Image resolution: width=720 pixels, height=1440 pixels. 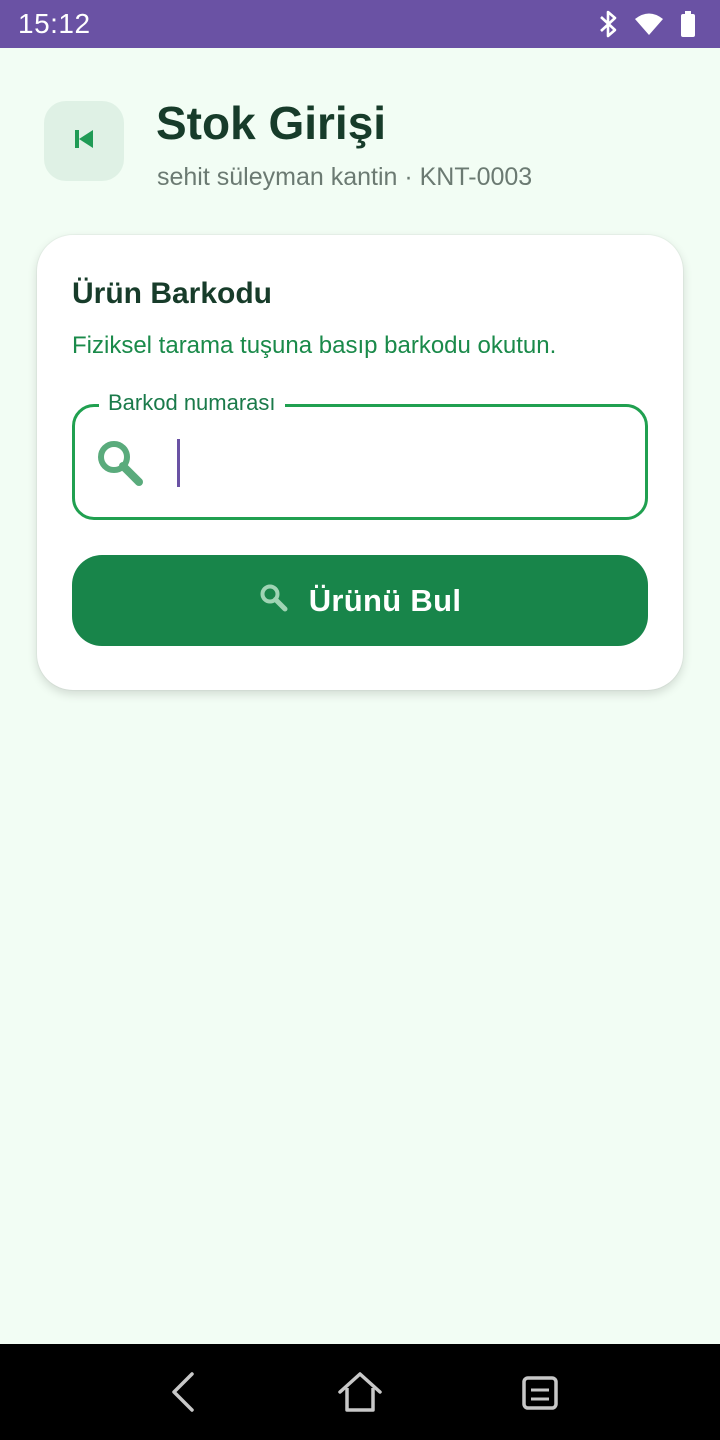 I want to click on barcode-input: Barkod numarası, so click(x=360, y=455).